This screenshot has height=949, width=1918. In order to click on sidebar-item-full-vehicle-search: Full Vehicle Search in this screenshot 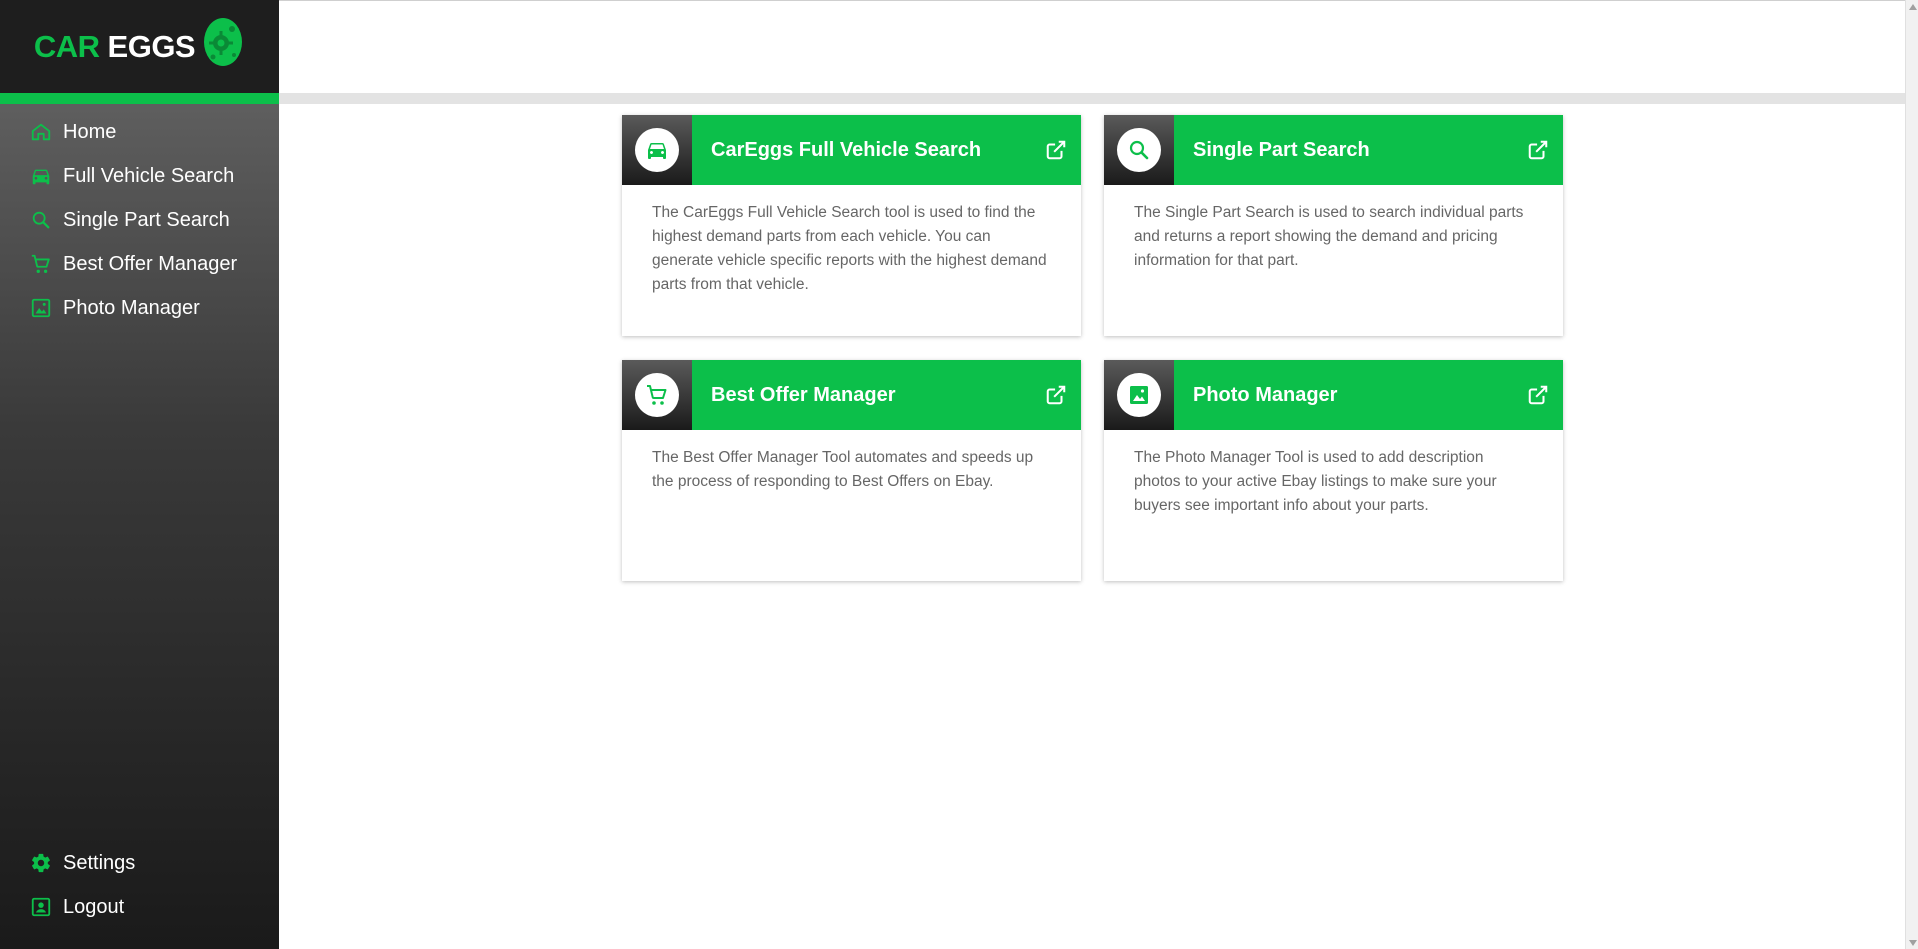, I will do `click(139, 176)`.